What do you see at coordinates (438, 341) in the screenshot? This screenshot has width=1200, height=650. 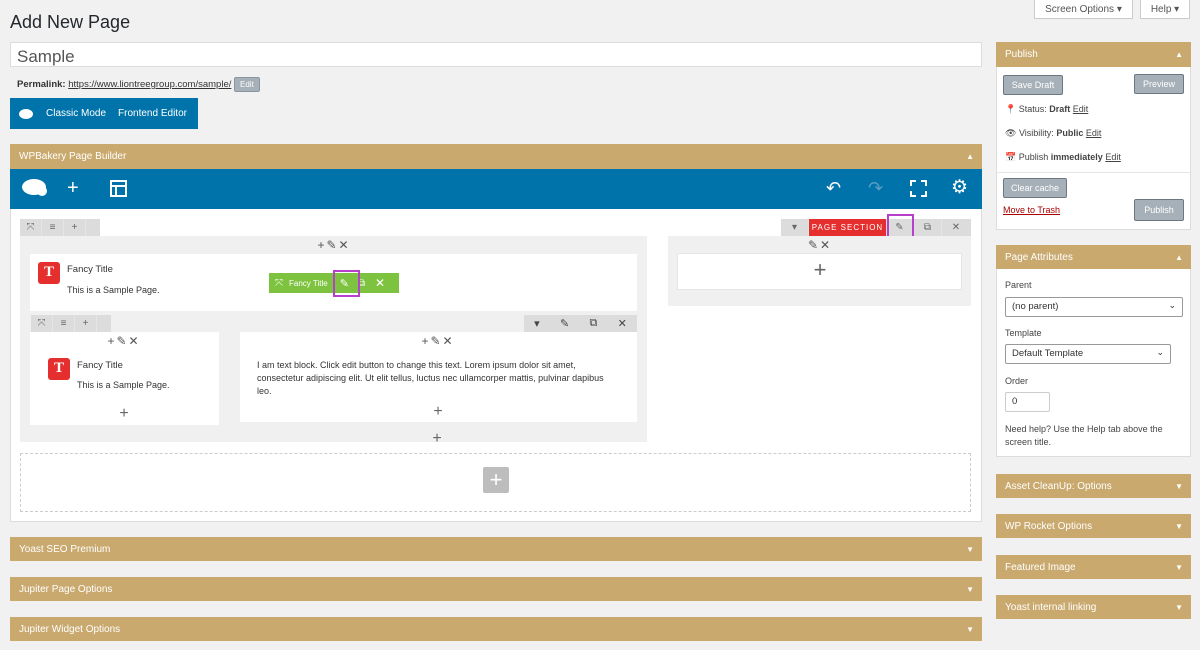 I see `inner-column-2-actions: +✎✕` at bounding box center [438, 341].